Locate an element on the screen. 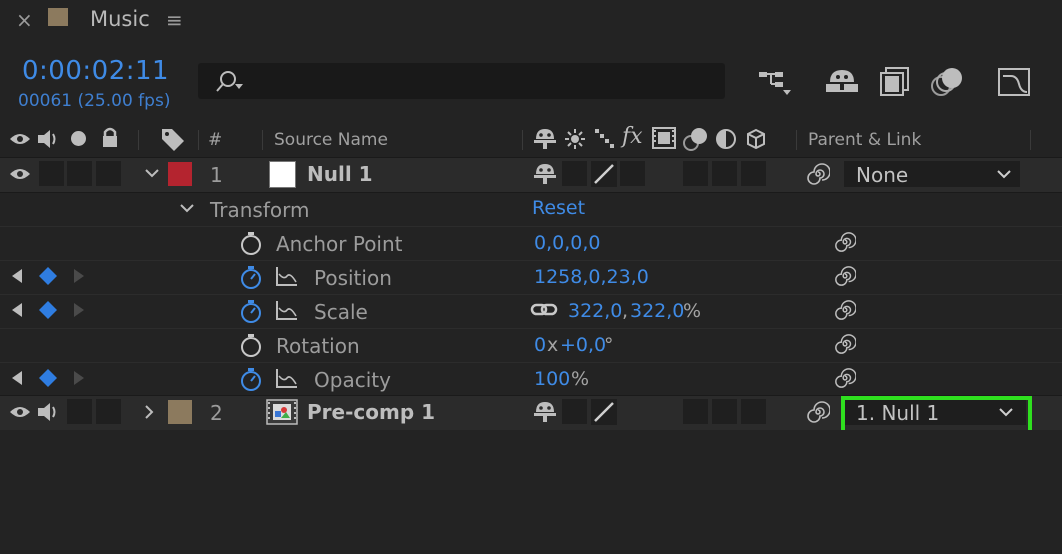 The height and width of the screenshot is (554, 1062). rotation-degrees-value: +0,0 is located at coordinates (583, 345).